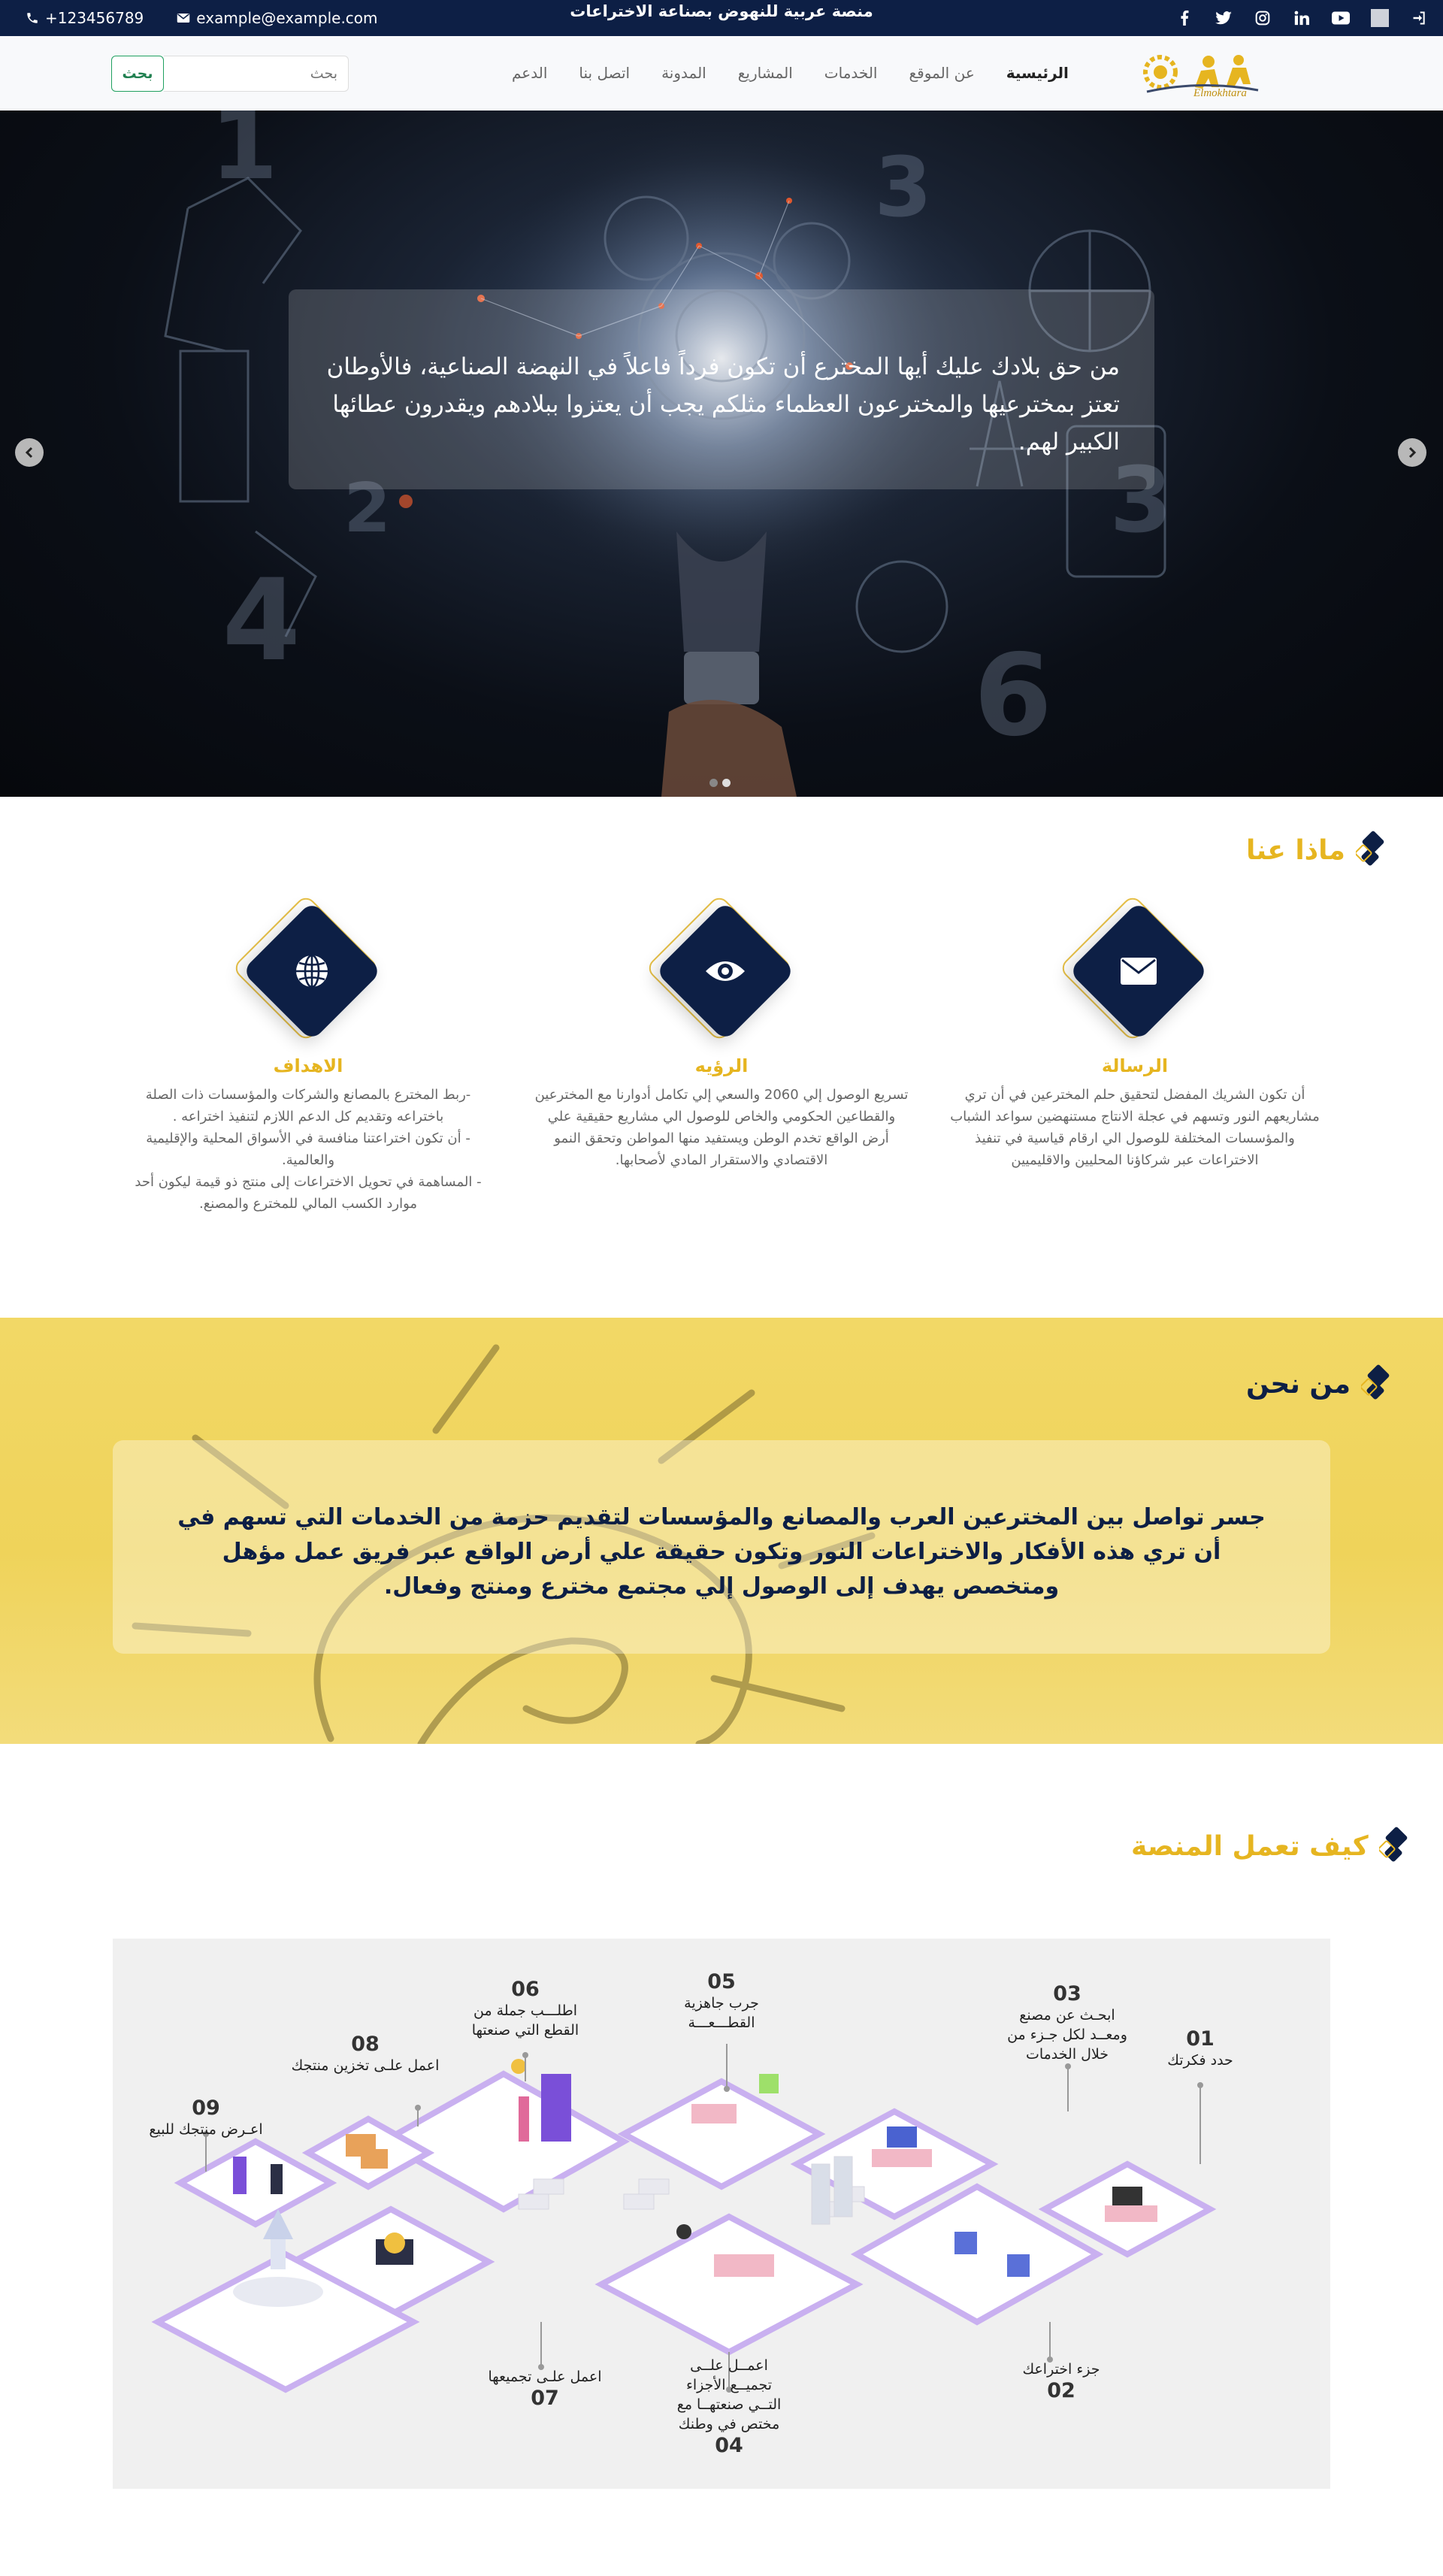  I want to click on step-label: جرب جاهزية القطـــعـــة, so click(721, 2013).